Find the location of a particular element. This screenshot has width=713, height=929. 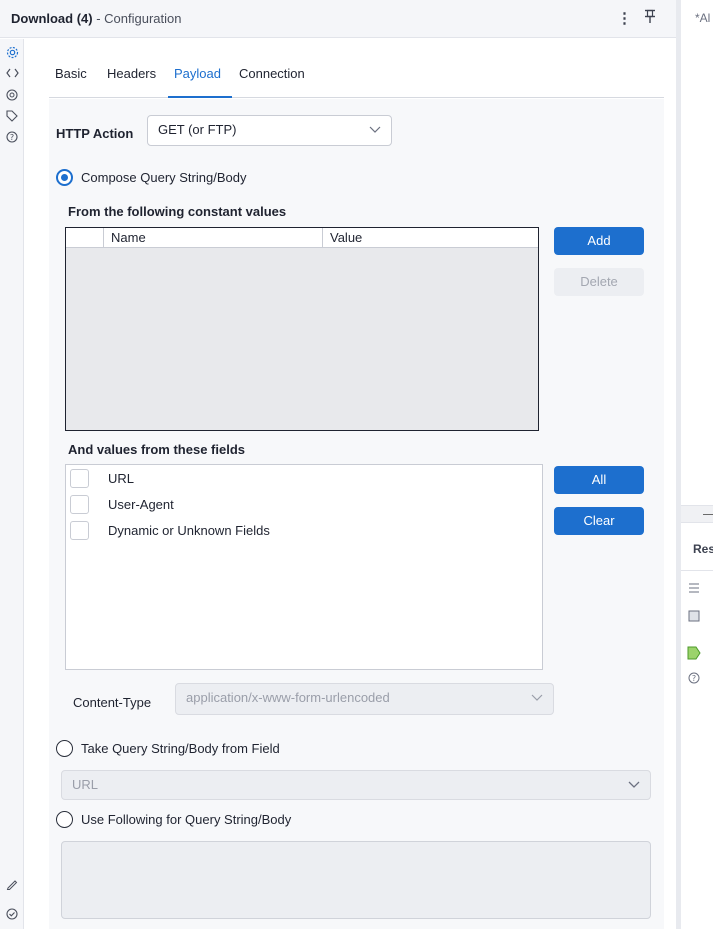

content-type-label: Content-Type is located at coordinates (112, 702).